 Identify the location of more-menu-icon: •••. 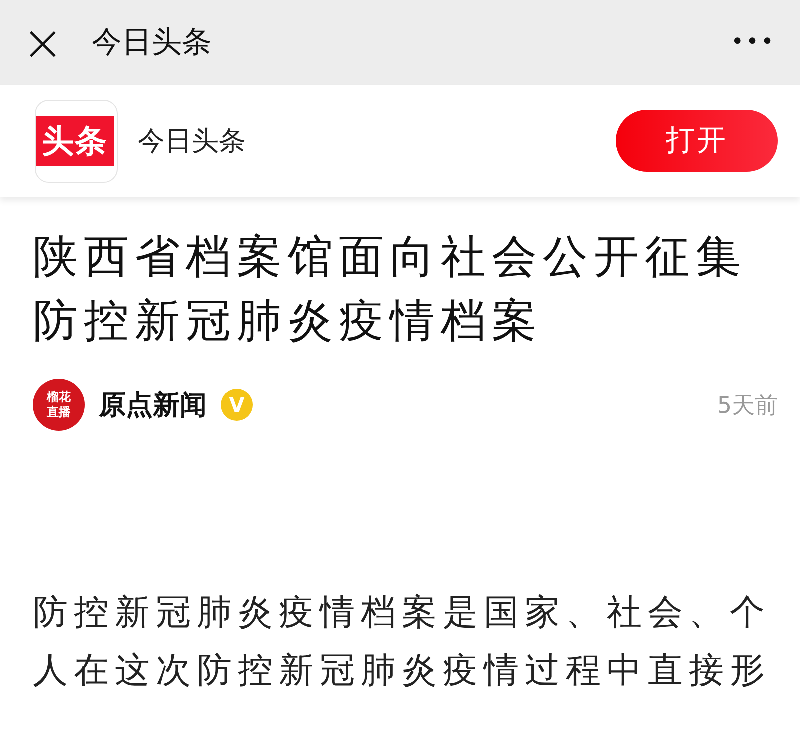
(753, 42).